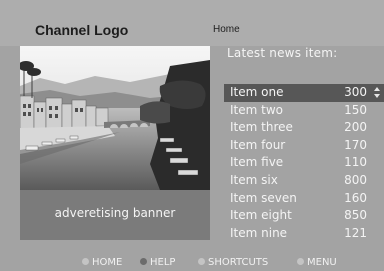 The image size is (384, 271). Describe the element at coordinates (304, 234) in the screenshot. I see `news-item-9: Item nine 121` at that location.